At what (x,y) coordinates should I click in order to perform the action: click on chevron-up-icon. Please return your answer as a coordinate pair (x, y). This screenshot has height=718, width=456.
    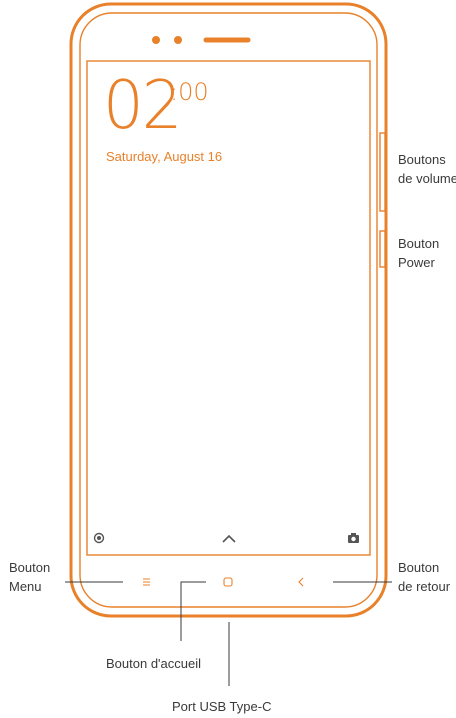
    Looking at the image, I should click on (229, 538).